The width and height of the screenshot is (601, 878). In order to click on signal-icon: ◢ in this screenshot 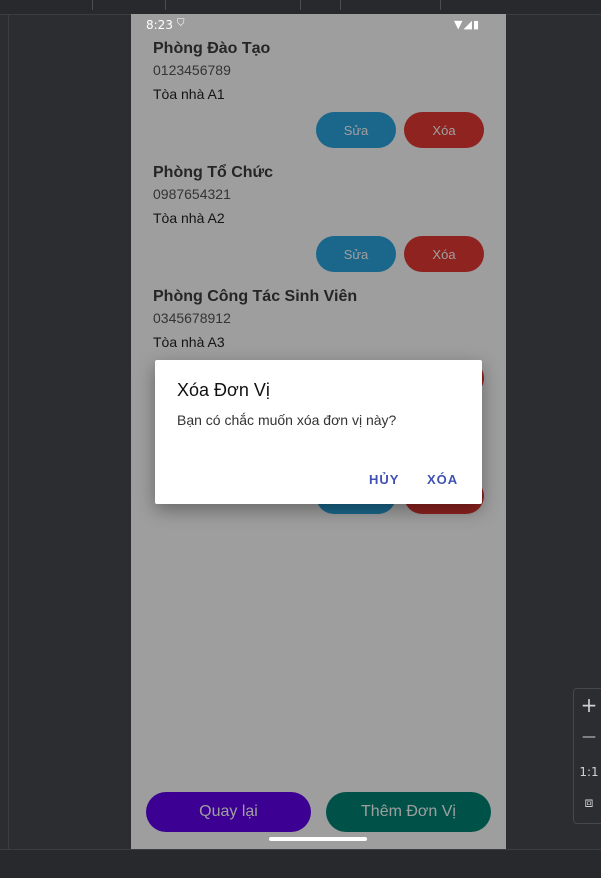, I will do `click(468, 24)`.